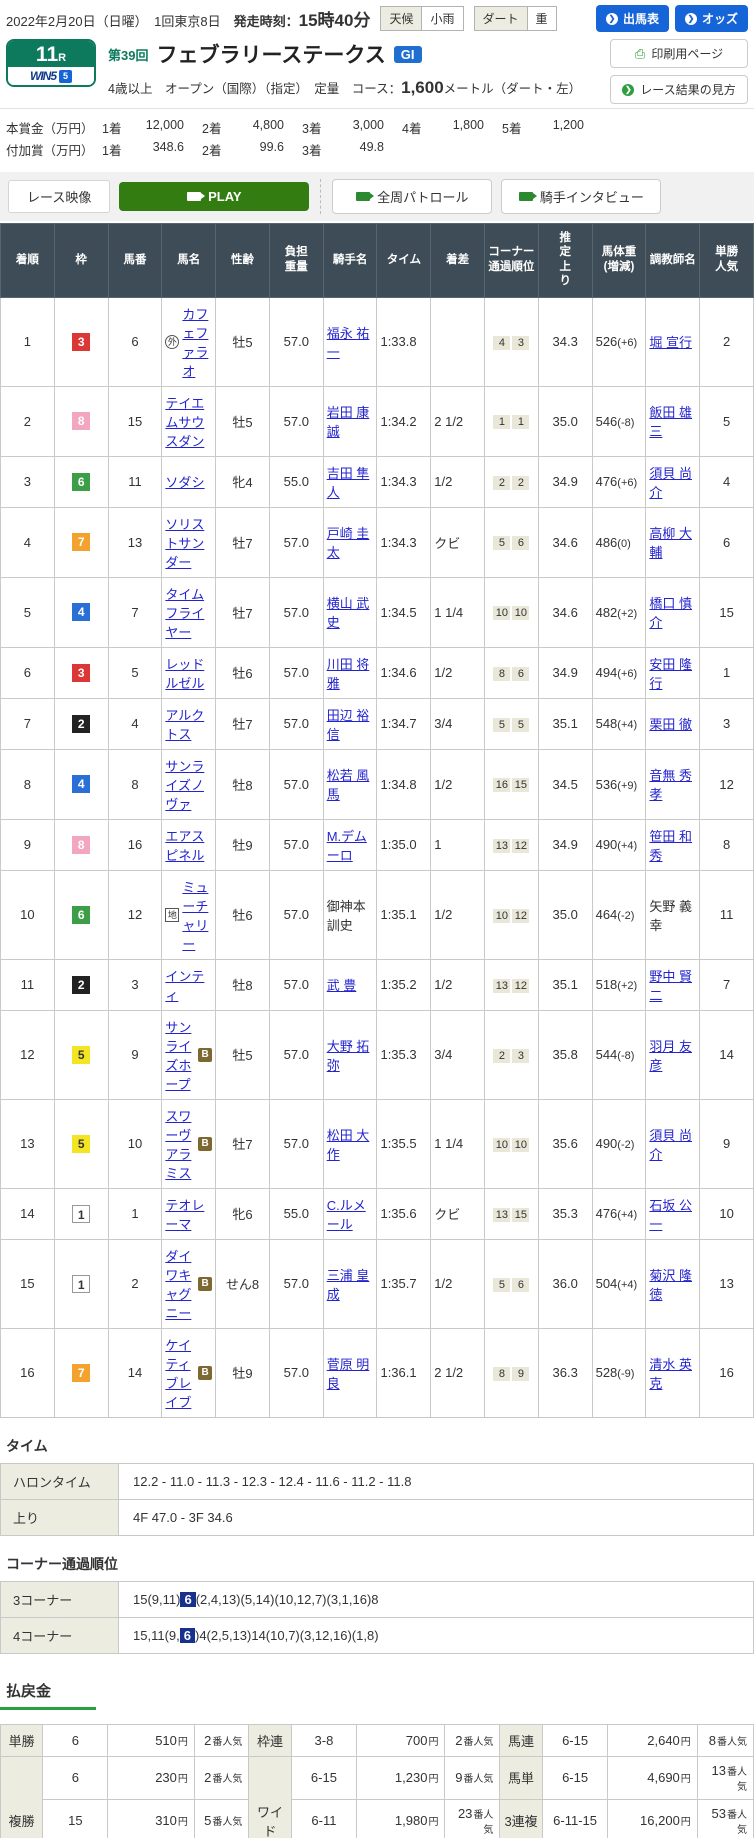 This screenshot has width=754, height=1838. Describe the element at coordinates (348, 1285) in the screenshot. I see `jockey-link: 三浦 皇成` at that location.